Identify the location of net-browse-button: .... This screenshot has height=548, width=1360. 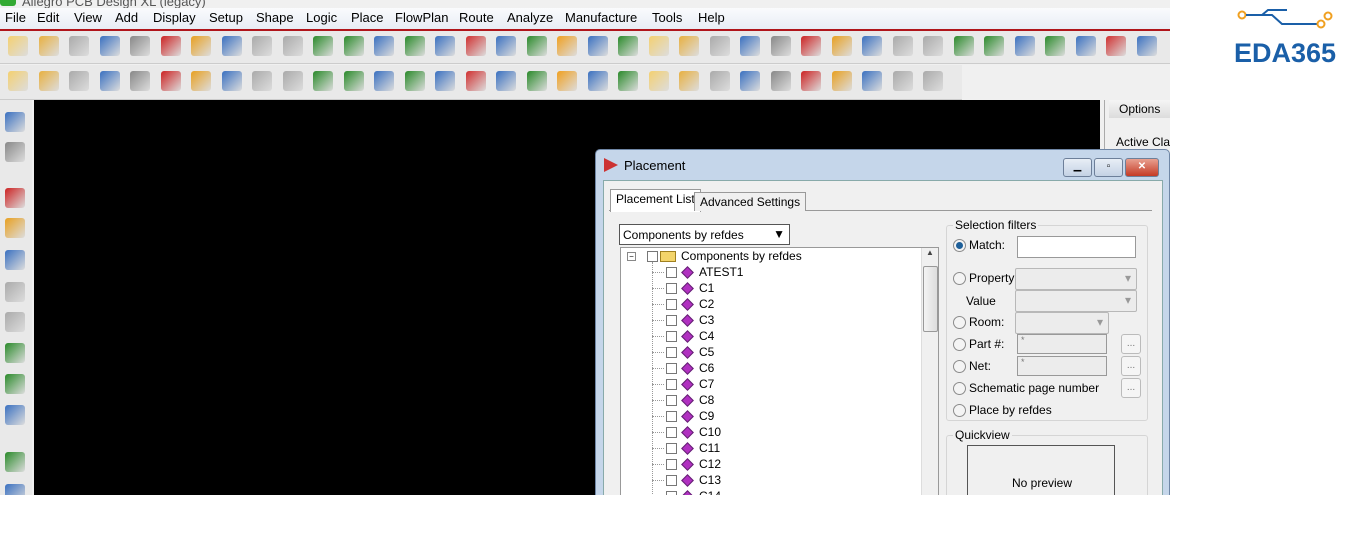
(1131, 366).